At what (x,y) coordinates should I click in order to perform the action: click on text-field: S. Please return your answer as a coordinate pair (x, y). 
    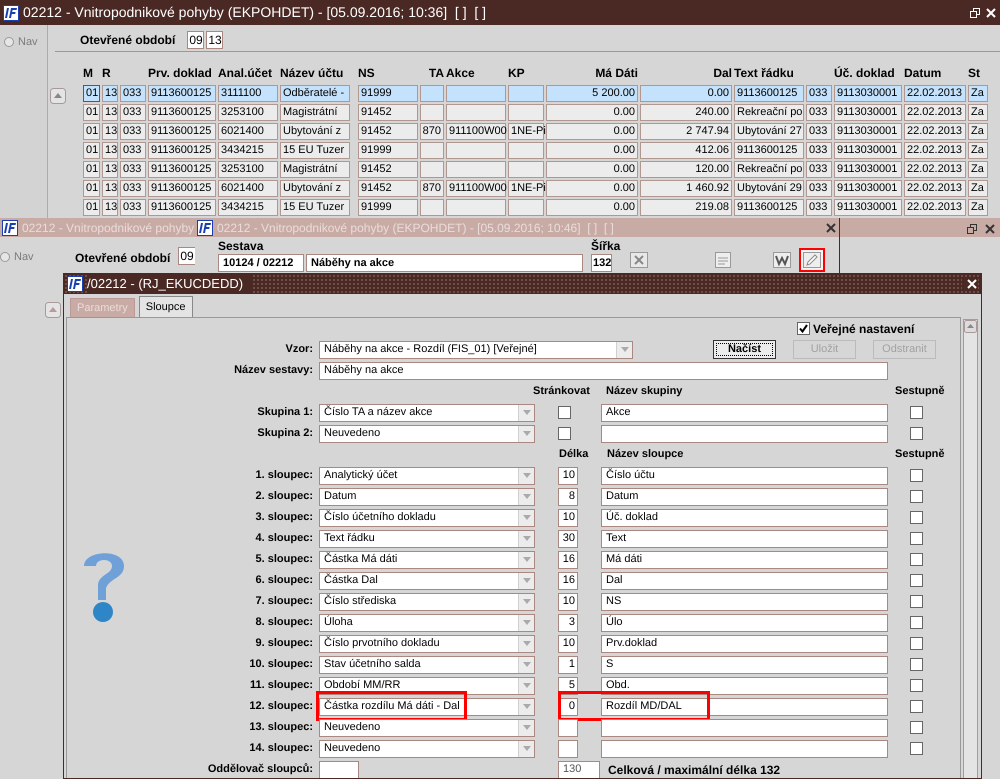
    Looking at the image, I should click on (744, 665).